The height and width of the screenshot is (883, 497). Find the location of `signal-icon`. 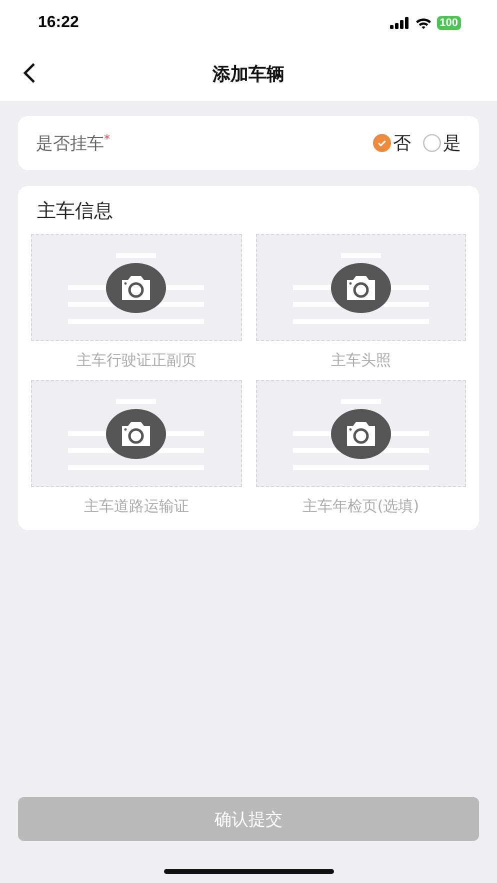

signal-icon is located at coordinates (400, 23).